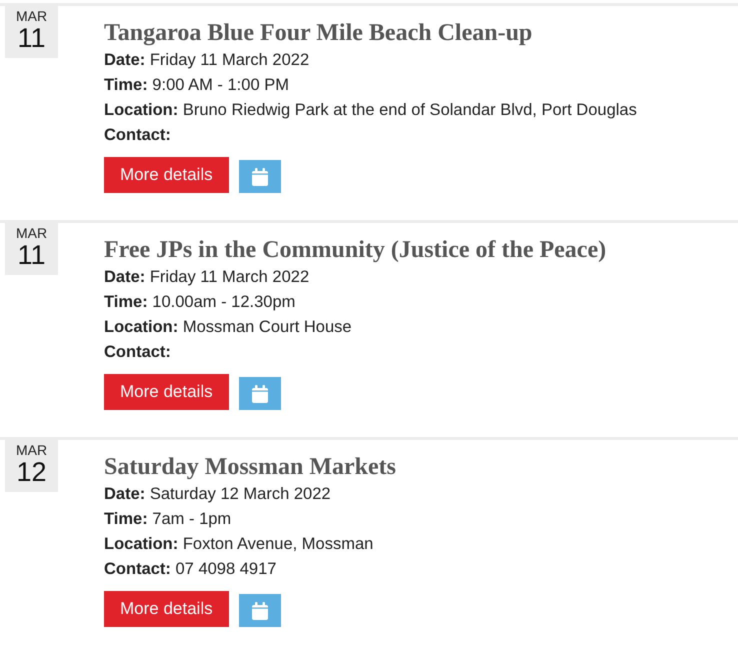 This screenshot has width=738, height=654. What do you see at coordinates (318, 33) in the screenshot?
I see `event-title: Tangaroa Blue Four Mile Beach Clean-up` at bounding box center [318, 33].